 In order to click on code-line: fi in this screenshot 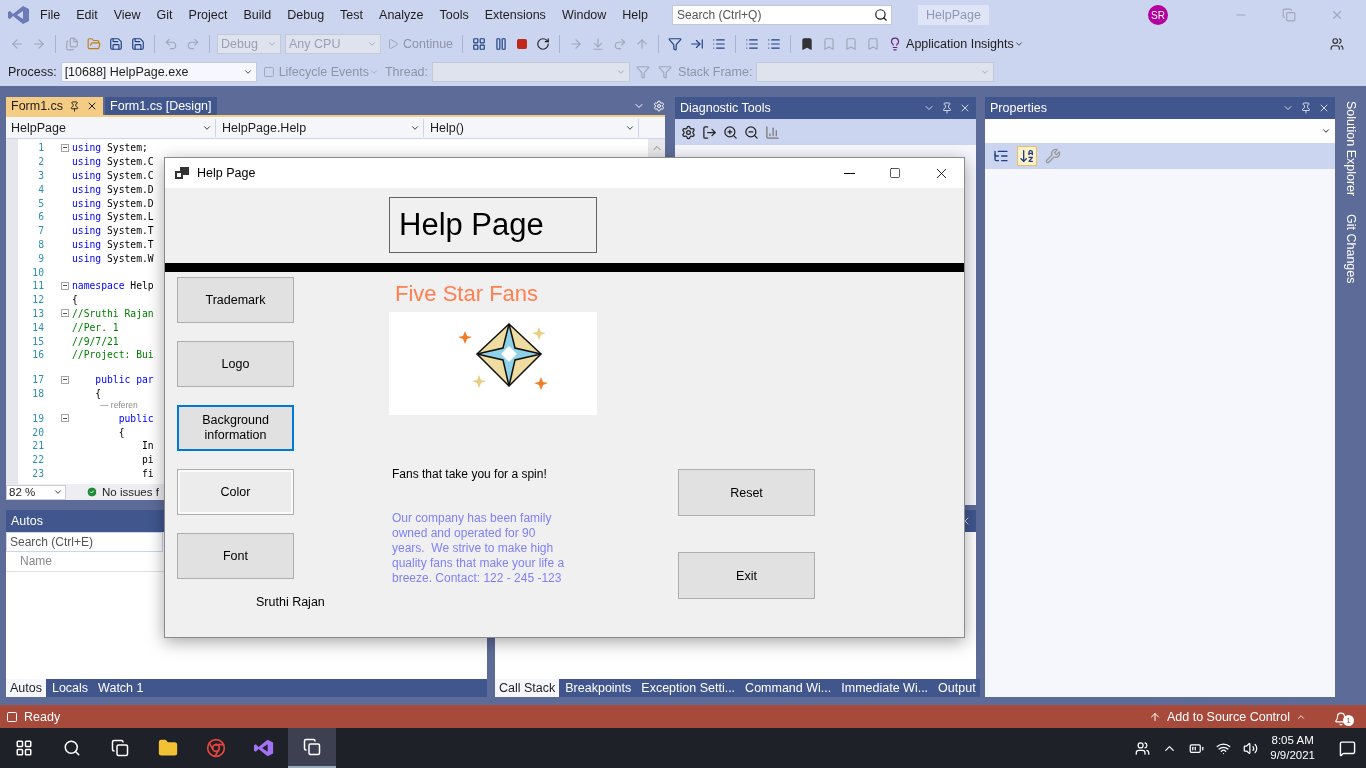, I will do `click(147, 473)`.